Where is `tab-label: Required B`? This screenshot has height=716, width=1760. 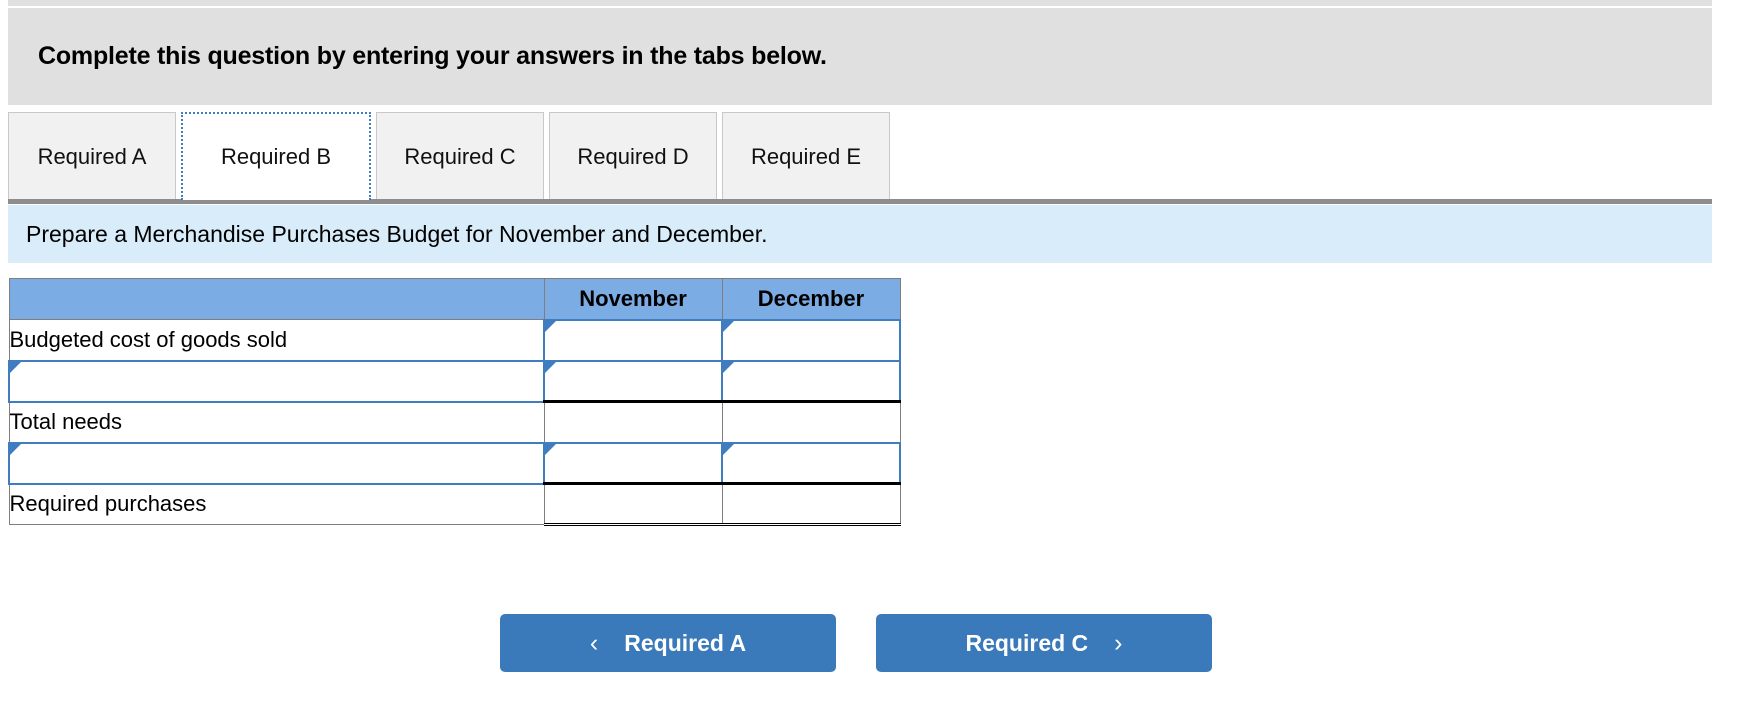
tab-label: Required B is located at coordinates (276, 156).